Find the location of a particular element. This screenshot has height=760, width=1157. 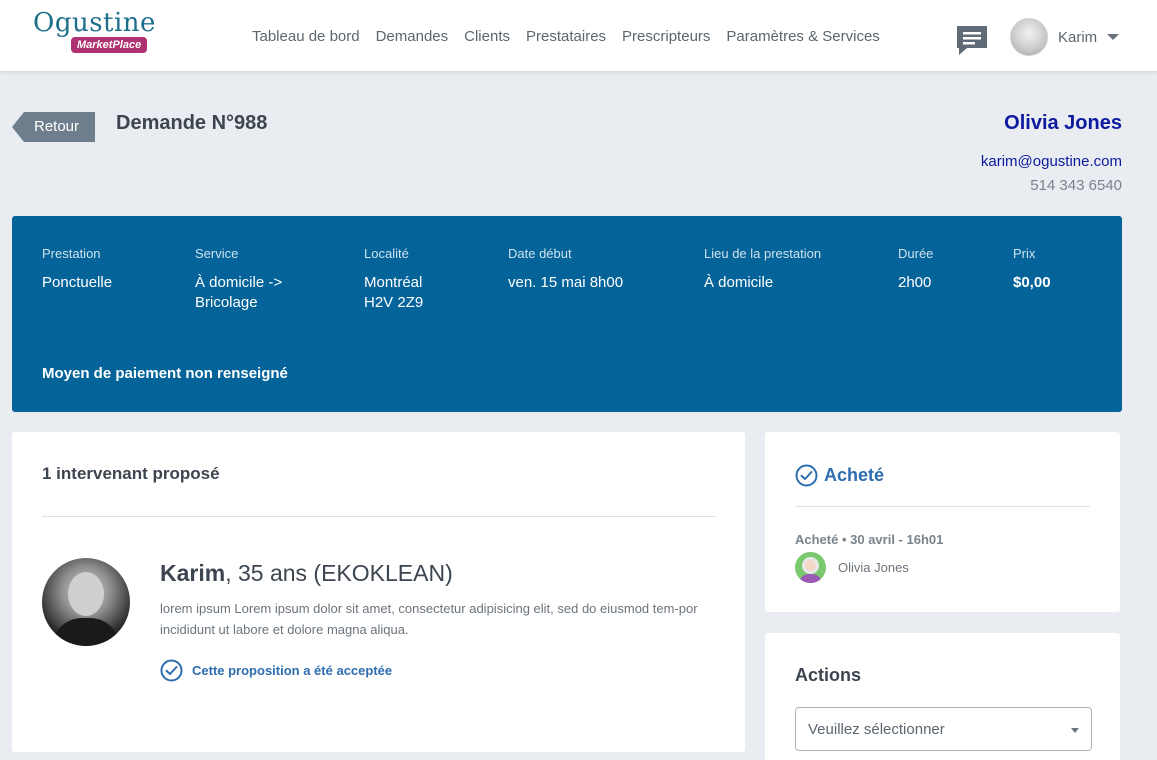

brand-badge: MarketPlace is located at coordinates (109, 45).